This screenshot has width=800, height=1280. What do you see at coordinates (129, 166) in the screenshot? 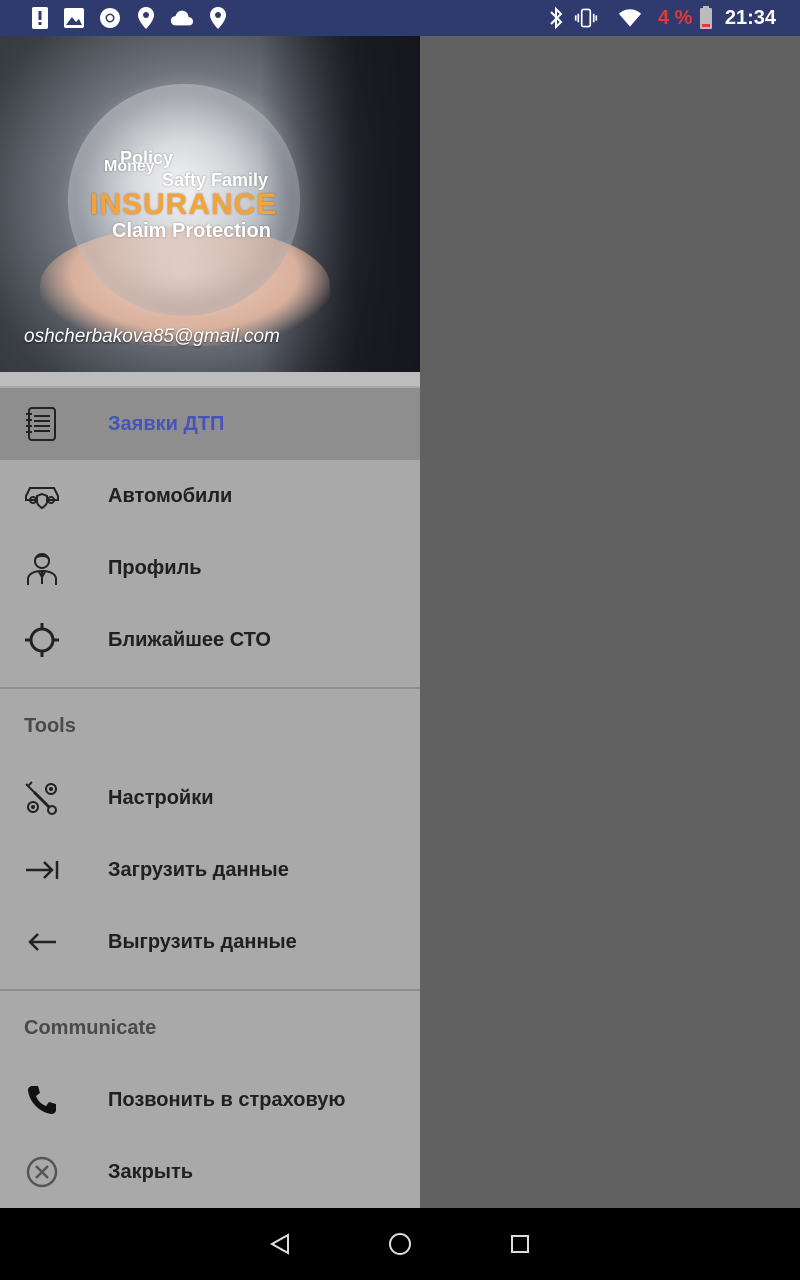
I see `header-image-word: Money` at bounding box center [129, 166].